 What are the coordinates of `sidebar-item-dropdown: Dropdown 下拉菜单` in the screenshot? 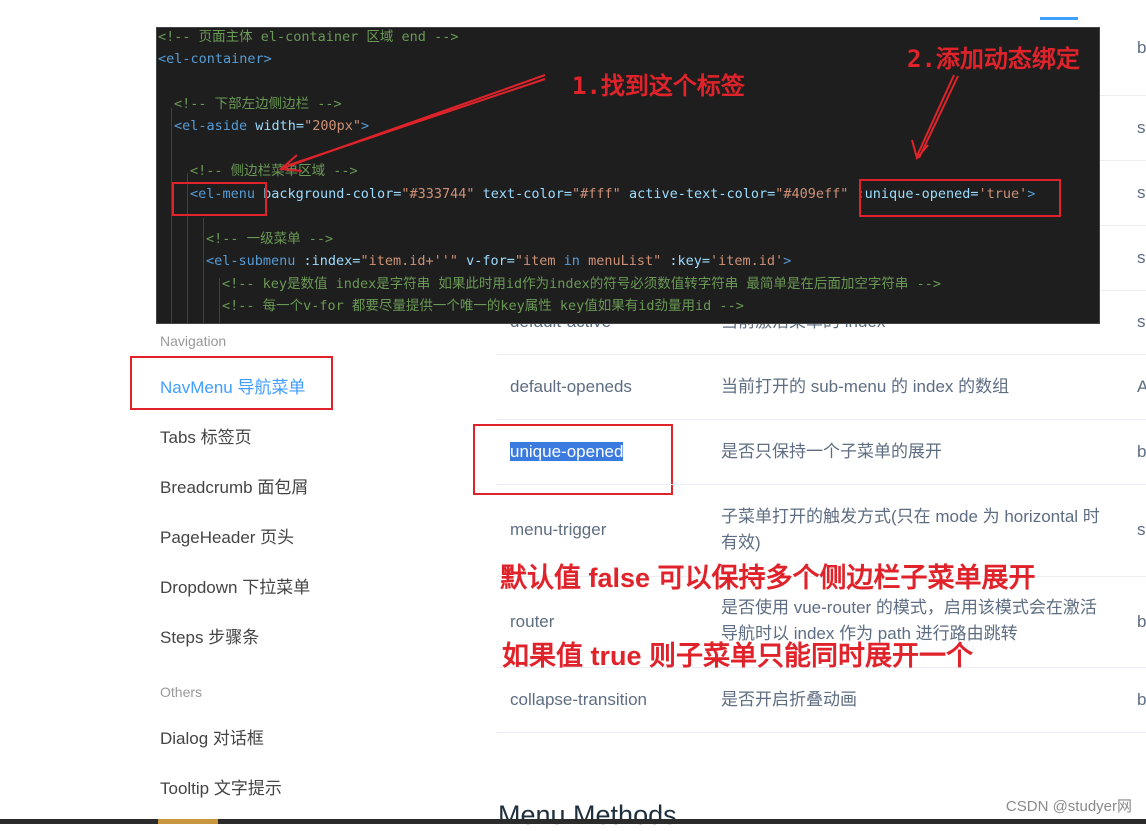 It's located at (235, 585).